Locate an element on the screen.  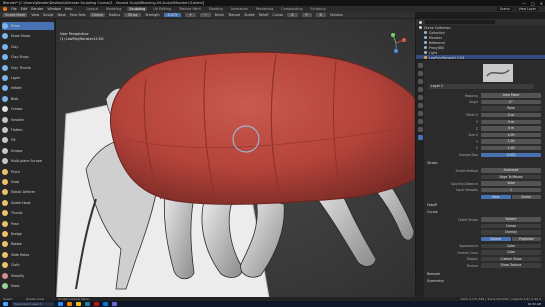
workspace-tab-shading: Shading is located at coordinates (216, 9).